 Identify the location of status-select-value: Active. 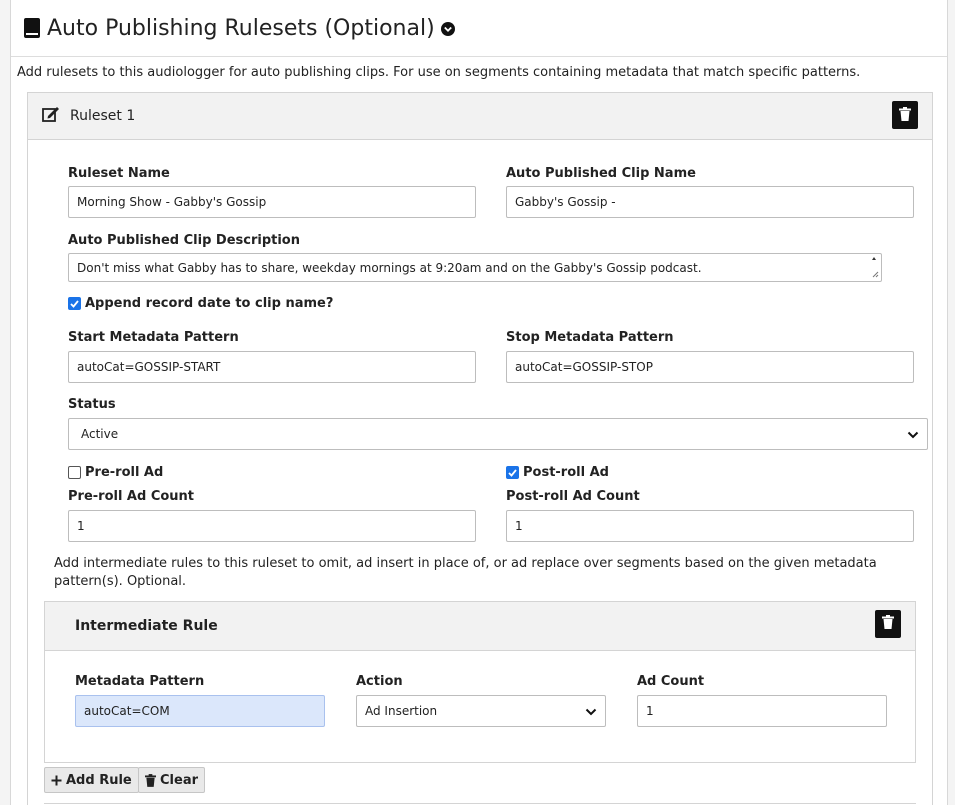
(100, 434).